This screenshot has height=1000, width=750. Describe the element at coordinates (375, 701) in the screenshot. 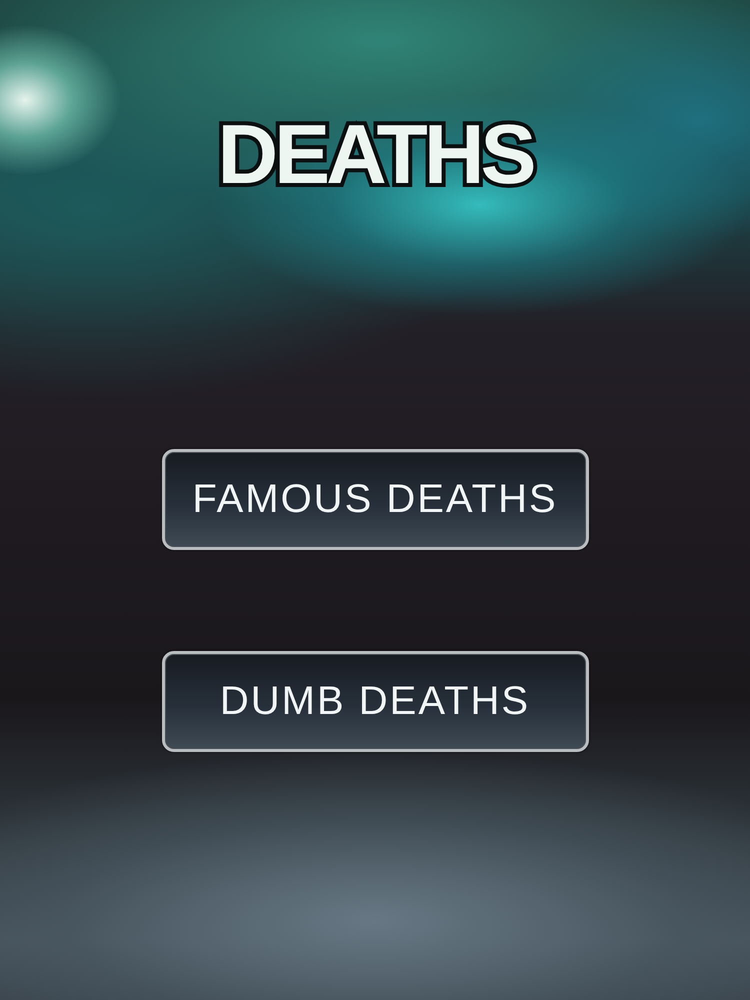

I see `menu-button: DUMB DEATHS` at that location.